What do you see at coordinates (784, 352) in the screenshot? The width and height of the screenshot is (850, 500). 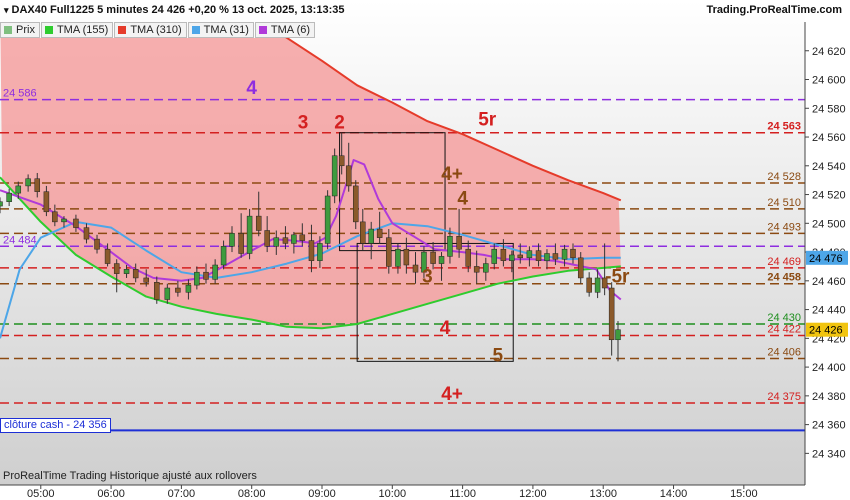 I see `level-value-label: 24 406` at bounding box center [784, 352].